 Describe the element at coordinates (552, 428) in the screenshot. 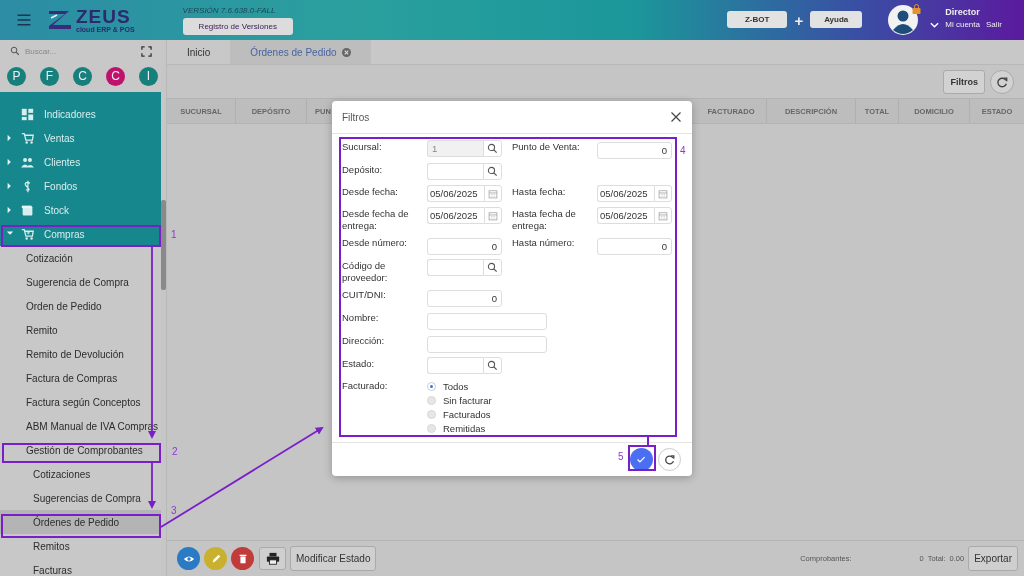

I see `radio-option: Remitidas` at that location.